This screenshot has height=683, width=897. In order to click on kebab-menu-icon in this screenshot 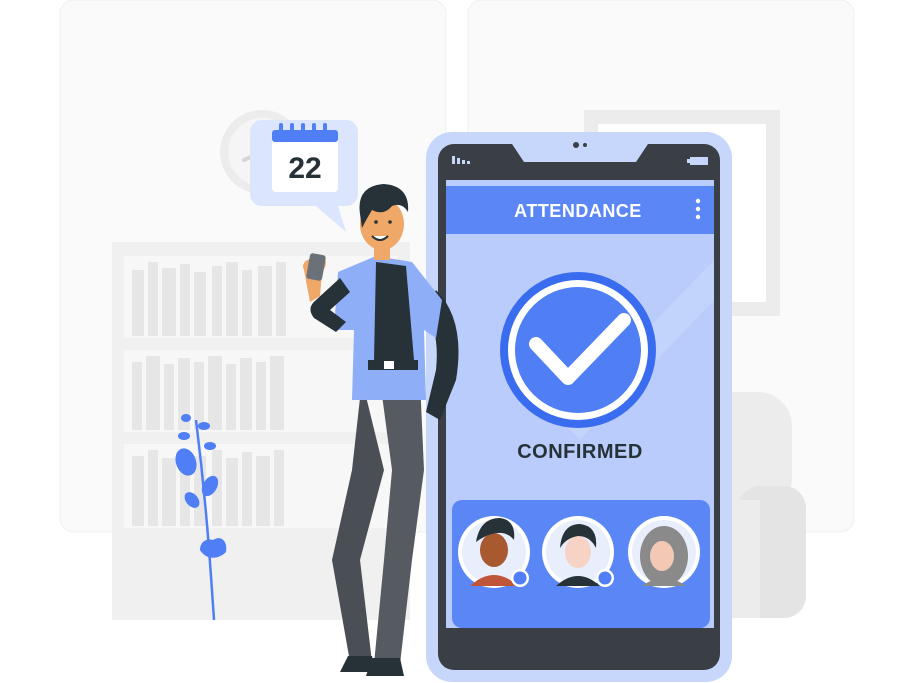, I will do `click(698, 209)`.